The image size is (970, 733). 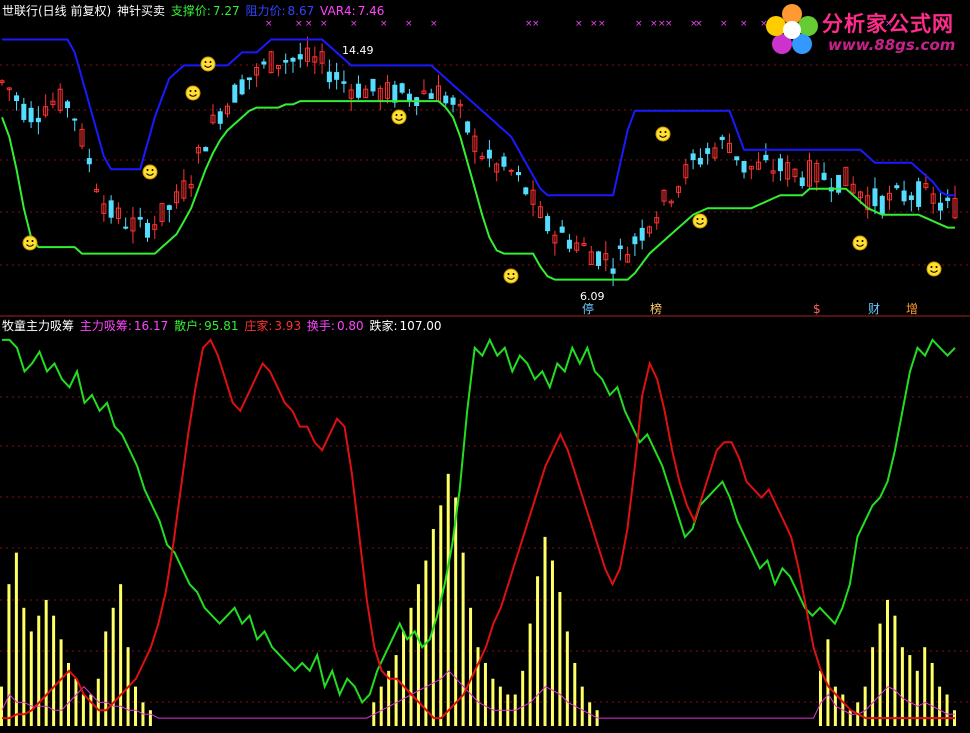 I want to click on event-marker-3: 财, so click(x=874, y=309).